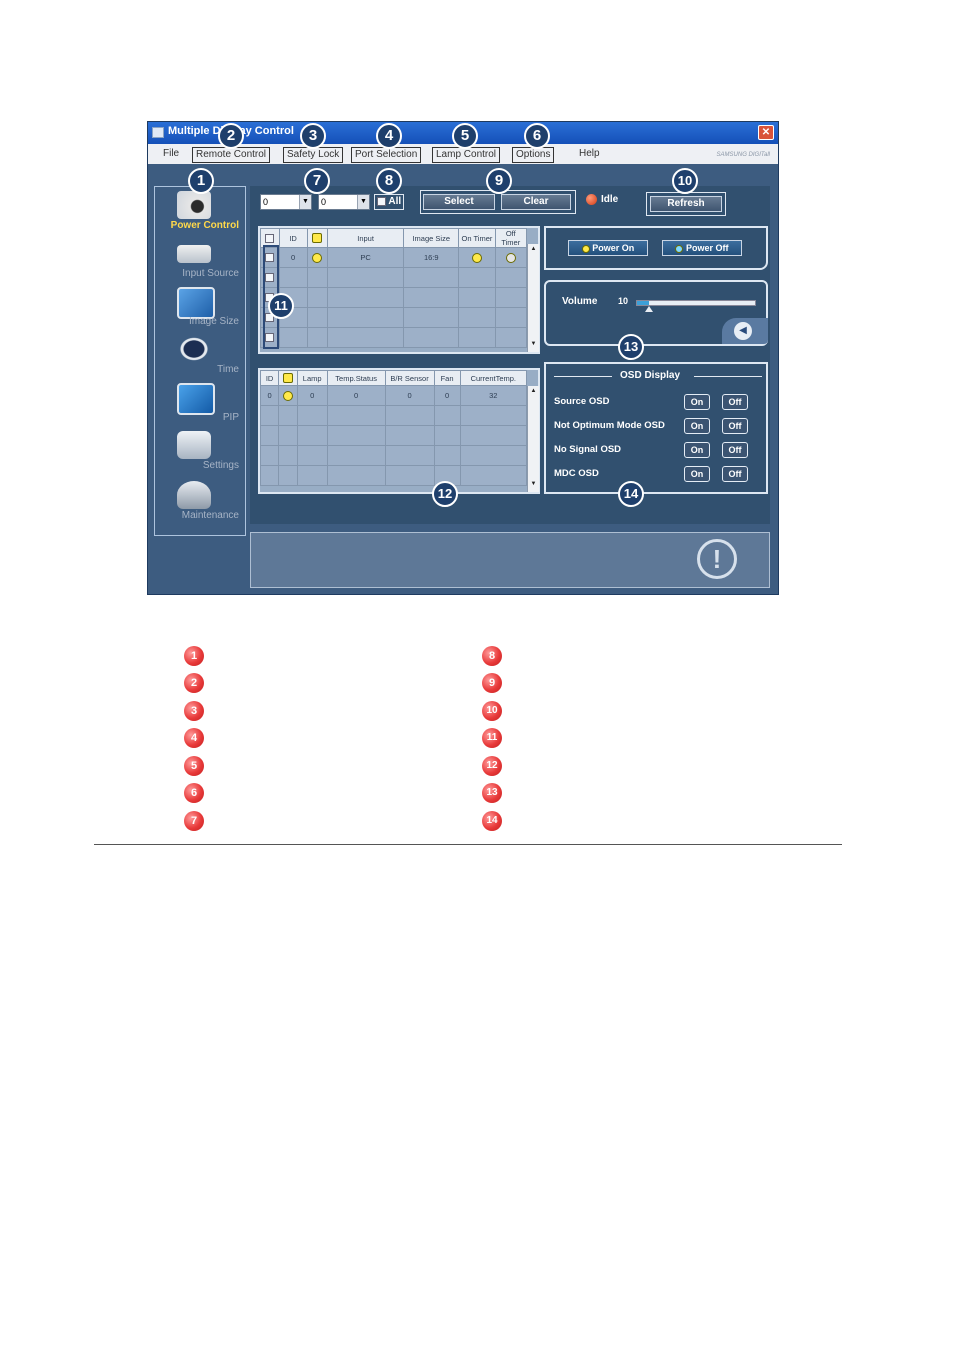  What do you see at coordinates (735, 450) in the screenshot?
I see `no-signal-osd-off-button: Off` at bounding box center [735, 450].